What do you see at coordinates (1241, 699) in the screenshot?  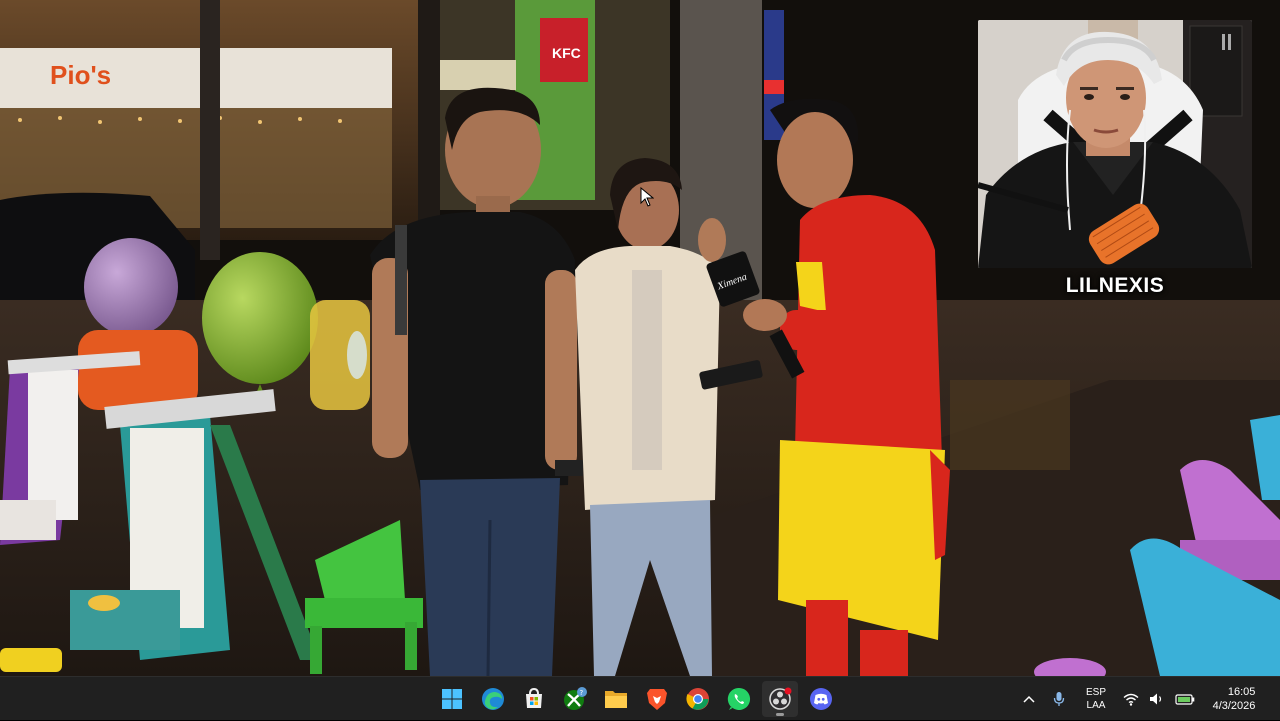 I see `clock: 16:05 4/3/2026` at bounding box center [1241, 699].